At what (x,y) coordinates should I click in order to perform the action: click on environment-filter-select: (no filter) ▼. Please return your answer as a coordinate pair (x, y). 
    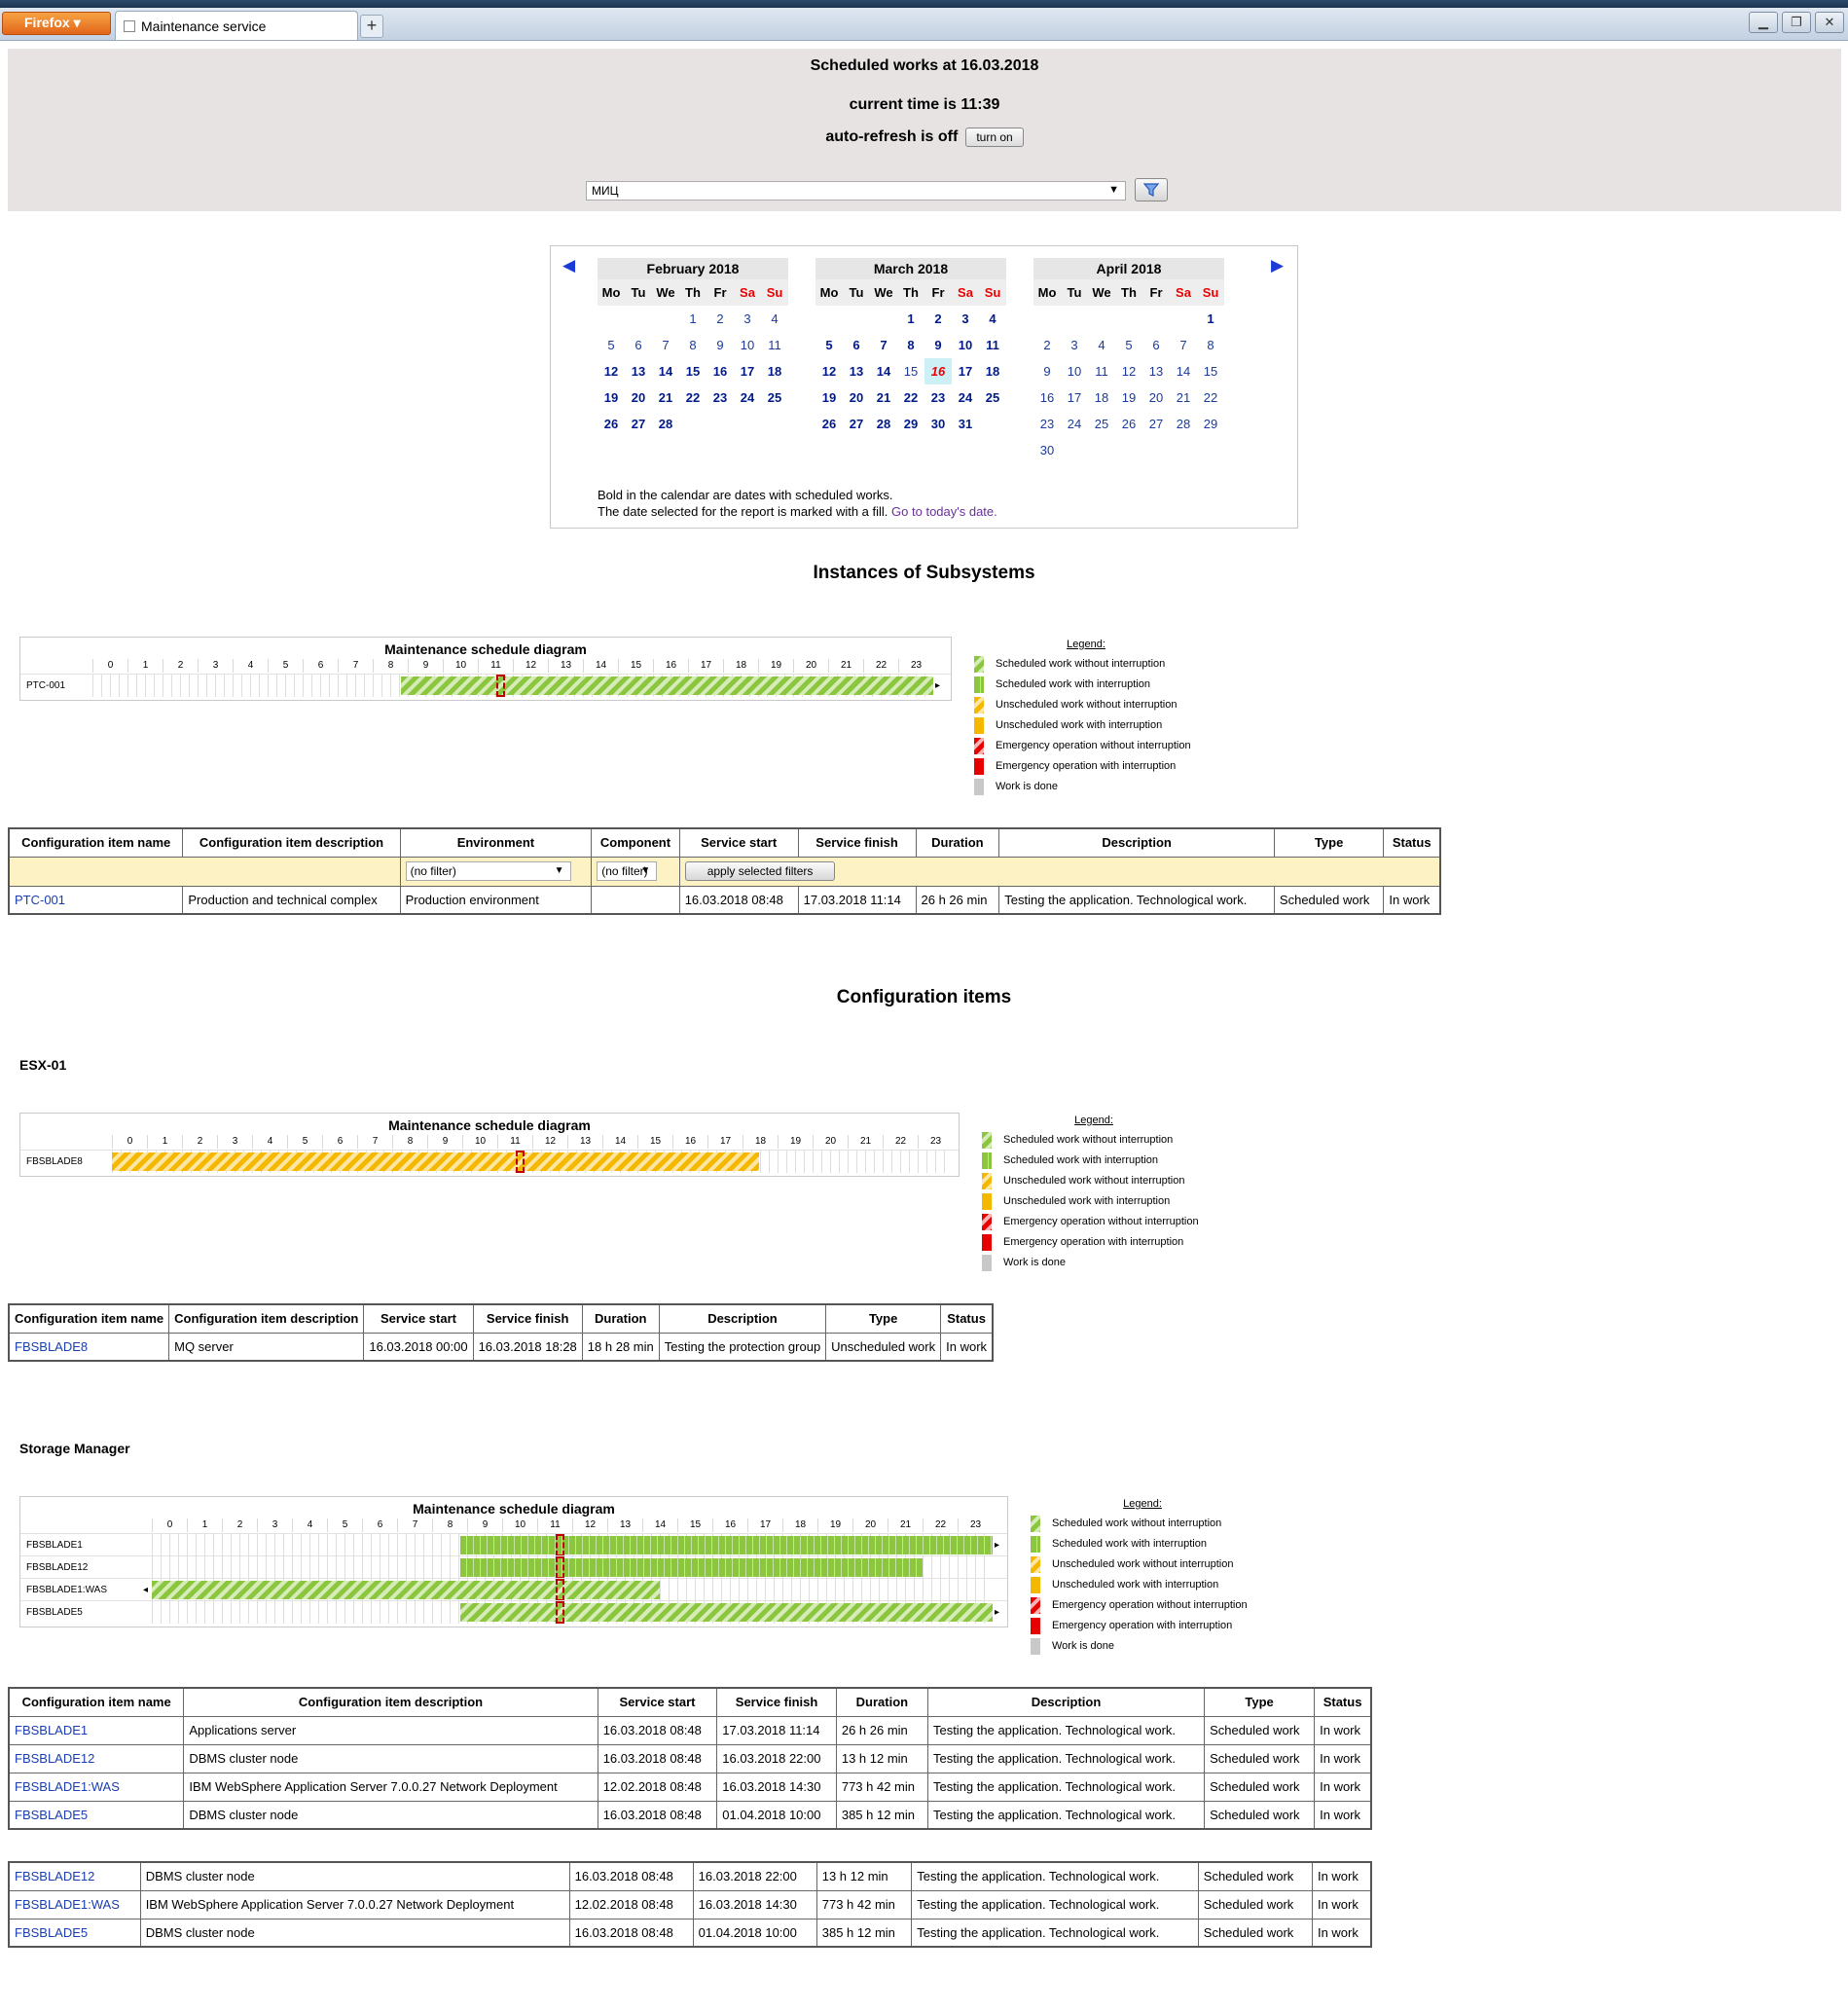
    Looking at the image, I should click on (488, 871).